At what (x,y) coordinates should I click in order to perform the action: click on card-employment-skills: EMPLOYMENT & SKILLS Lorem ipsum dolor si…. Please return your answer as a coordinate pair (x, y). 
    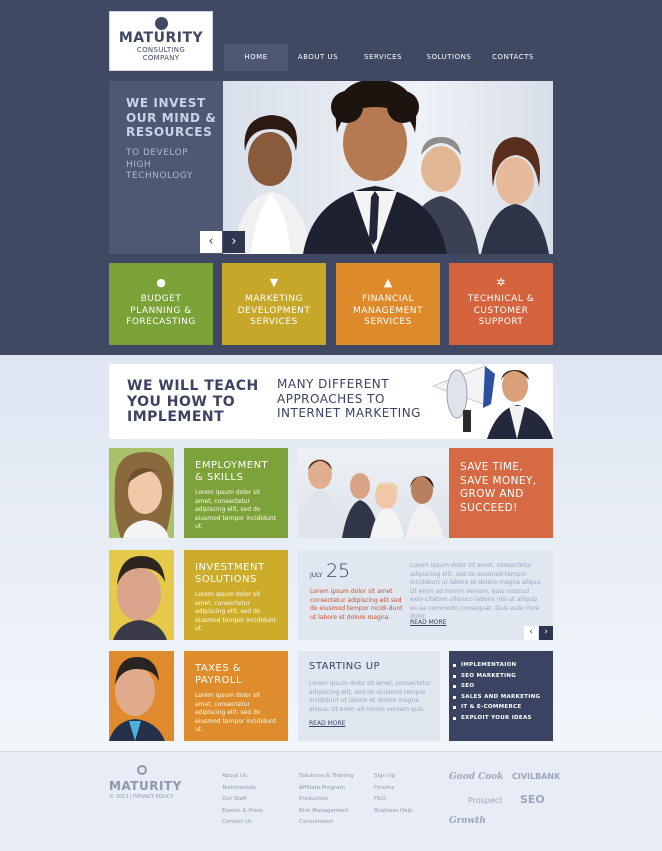
    Looking at the image, I should click on (236, 493).